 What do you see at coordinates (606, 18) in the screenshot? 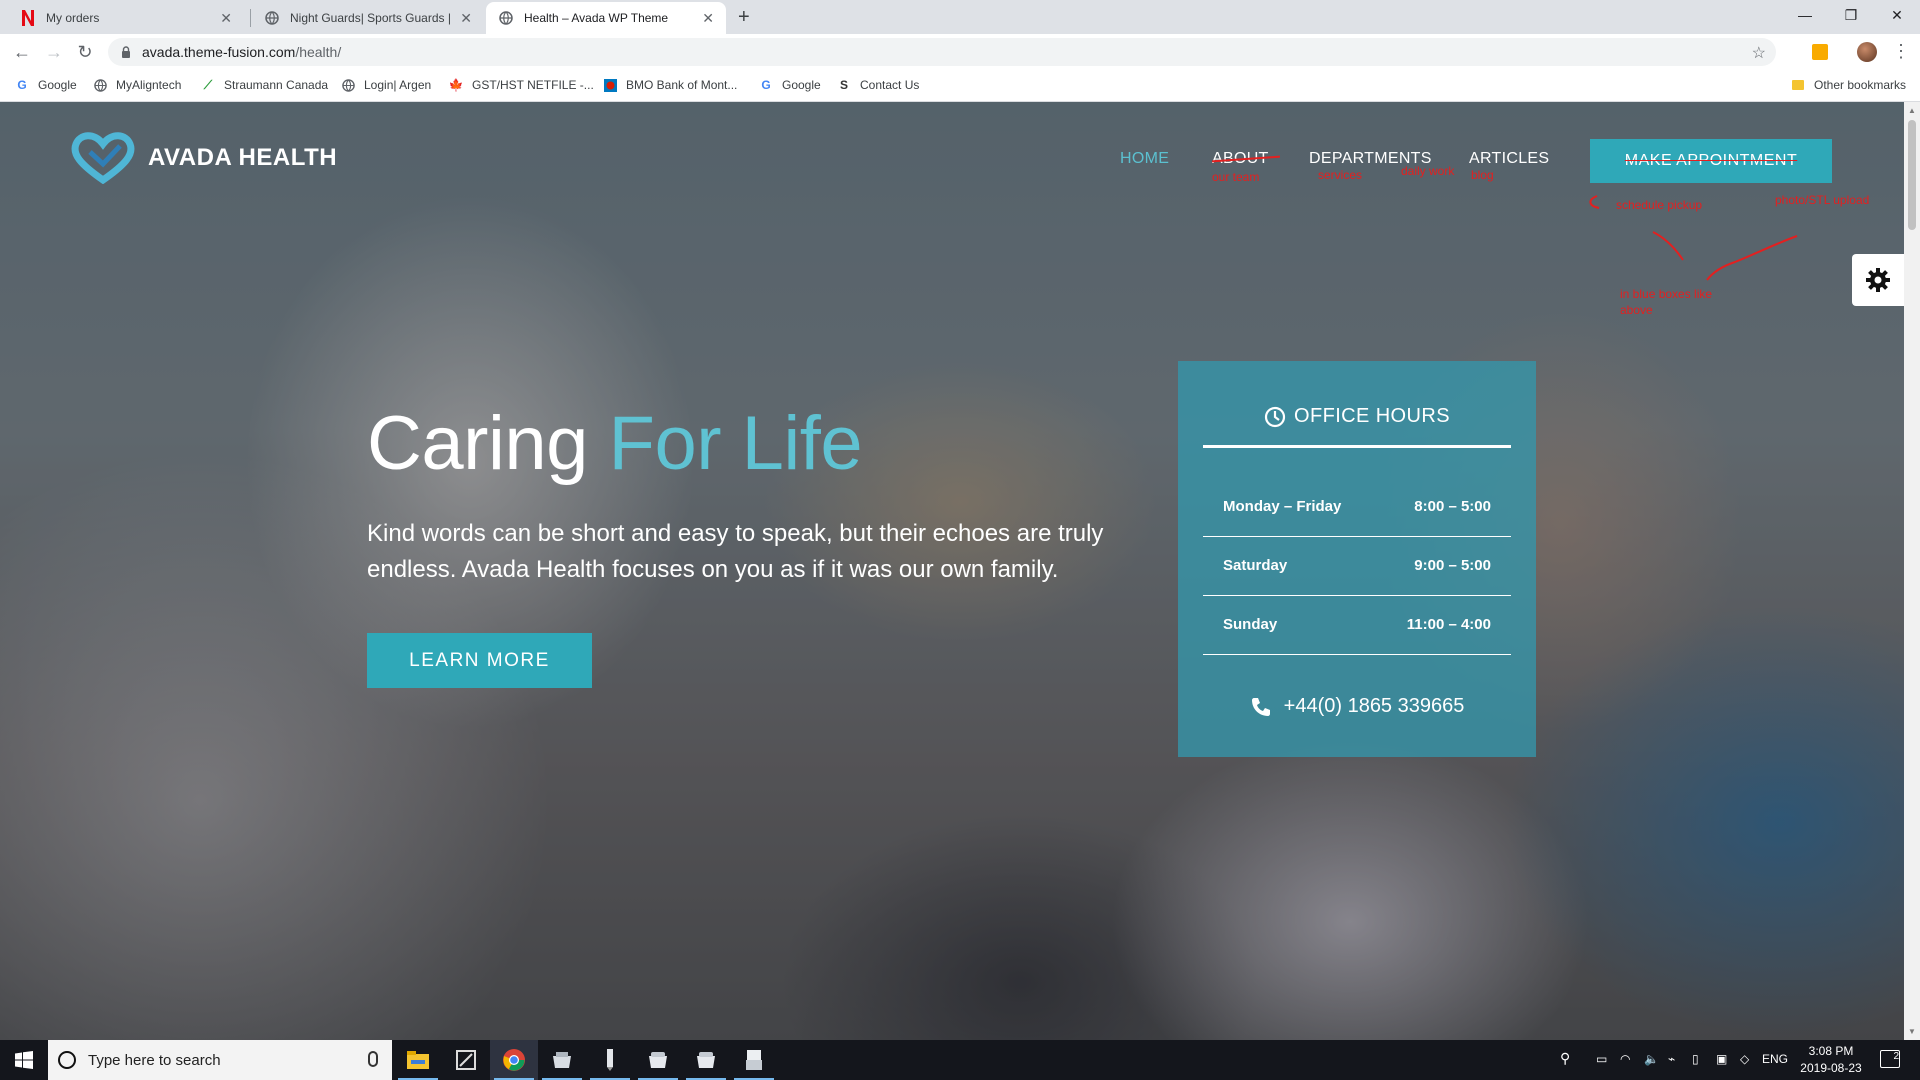
I see `tab-health-avada: Health – Avada WP Theme ✕` at bounding box center [606, 18].